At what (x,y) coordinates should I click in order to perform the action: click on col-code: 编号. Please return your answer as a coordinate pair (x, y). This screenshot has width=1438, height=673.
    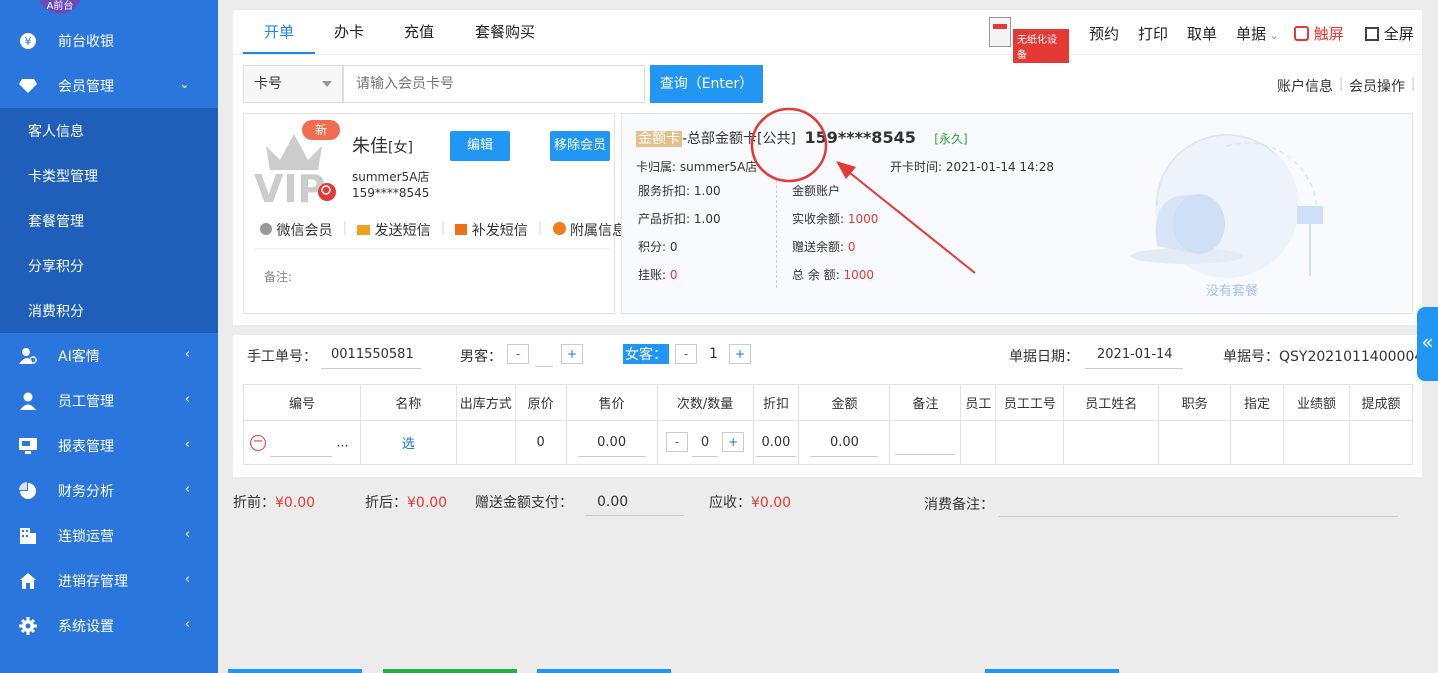
    Looking at the image, I should click on (302, 402).